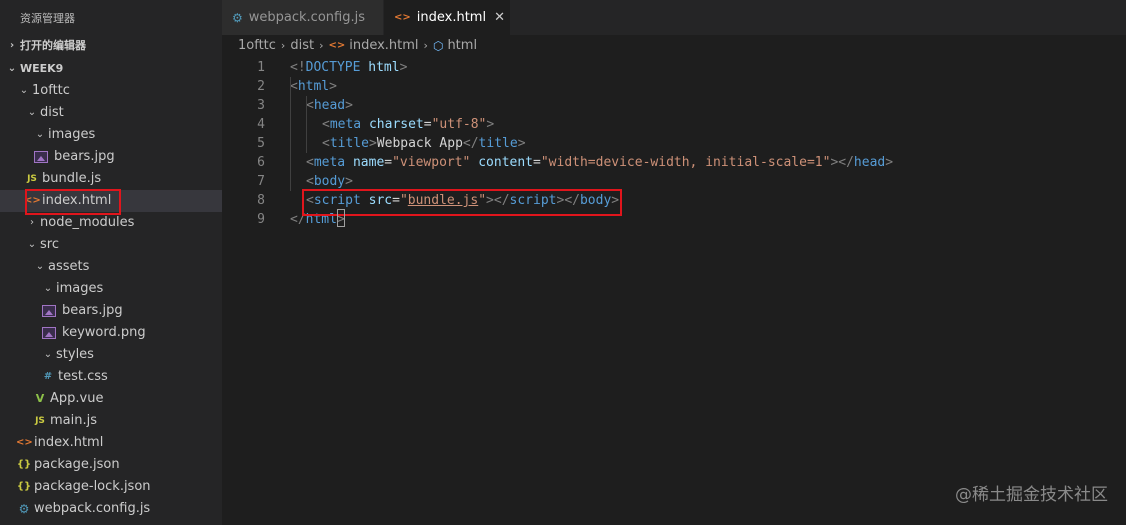 The image size is (1126, 525). What do you see at coordinates (75, 354) in the screenshot?
I see `tree-item-label: styles` at bounding box center [75, 354].